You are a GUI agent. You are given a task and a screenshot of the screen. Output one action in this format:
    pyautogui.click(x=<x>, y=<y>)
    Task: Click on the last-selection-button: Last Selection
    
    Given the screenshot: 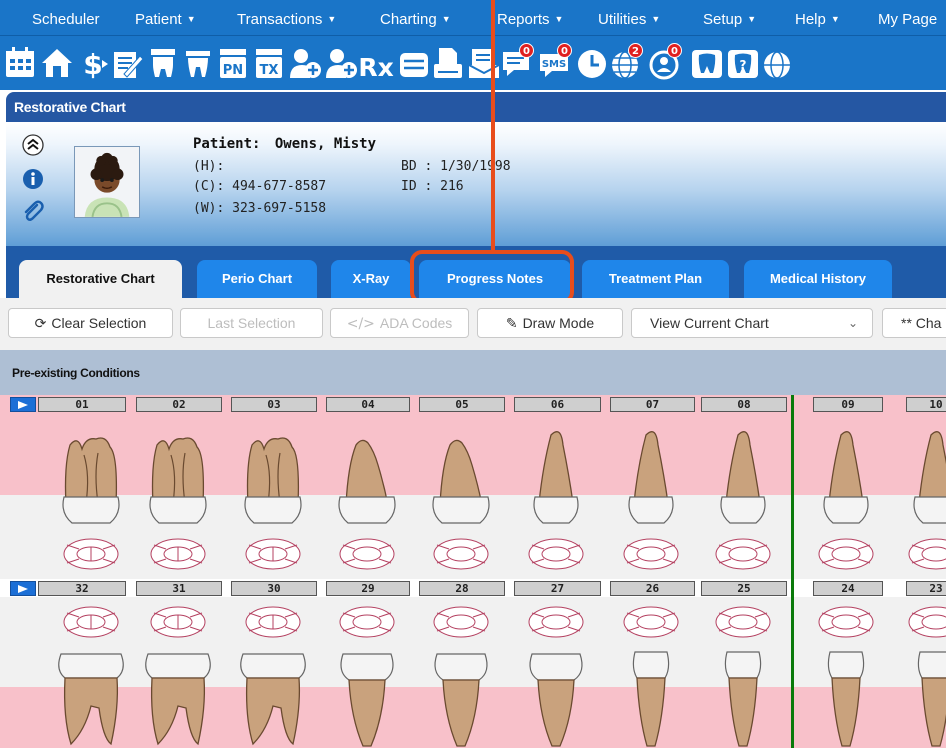 What is the action you would take?
    pyautogui.click(x=251, y=323)
    